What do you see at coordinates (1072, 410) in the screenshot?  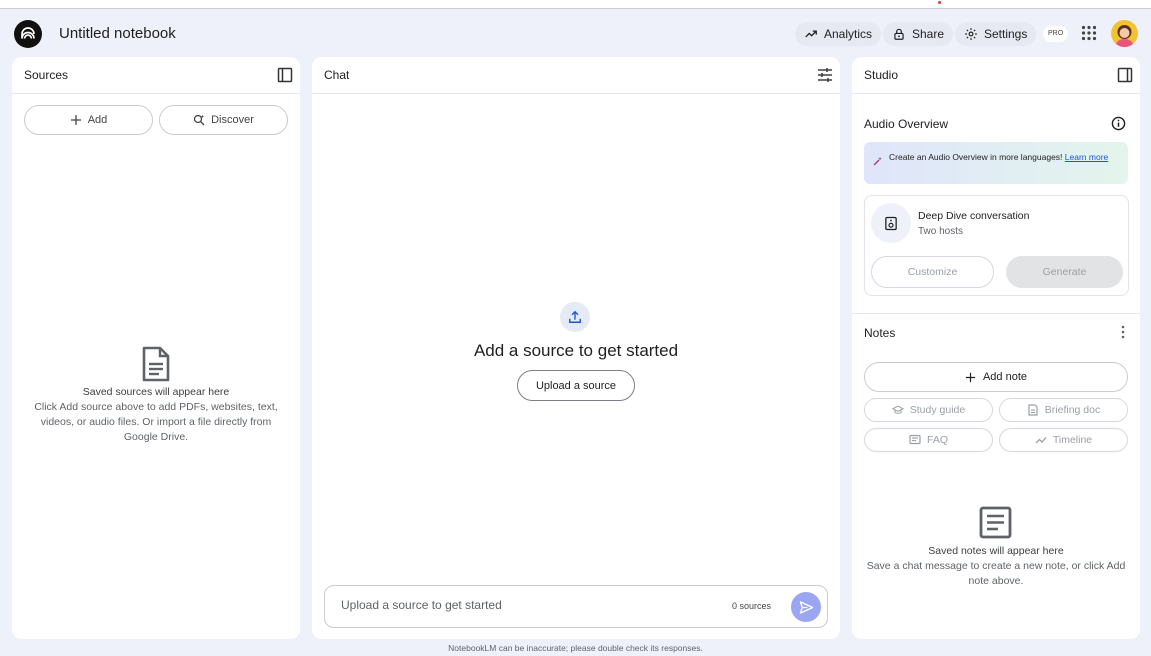 I see `briefing-doc-label: Briefing doc` at bounding box center [1072, 410].